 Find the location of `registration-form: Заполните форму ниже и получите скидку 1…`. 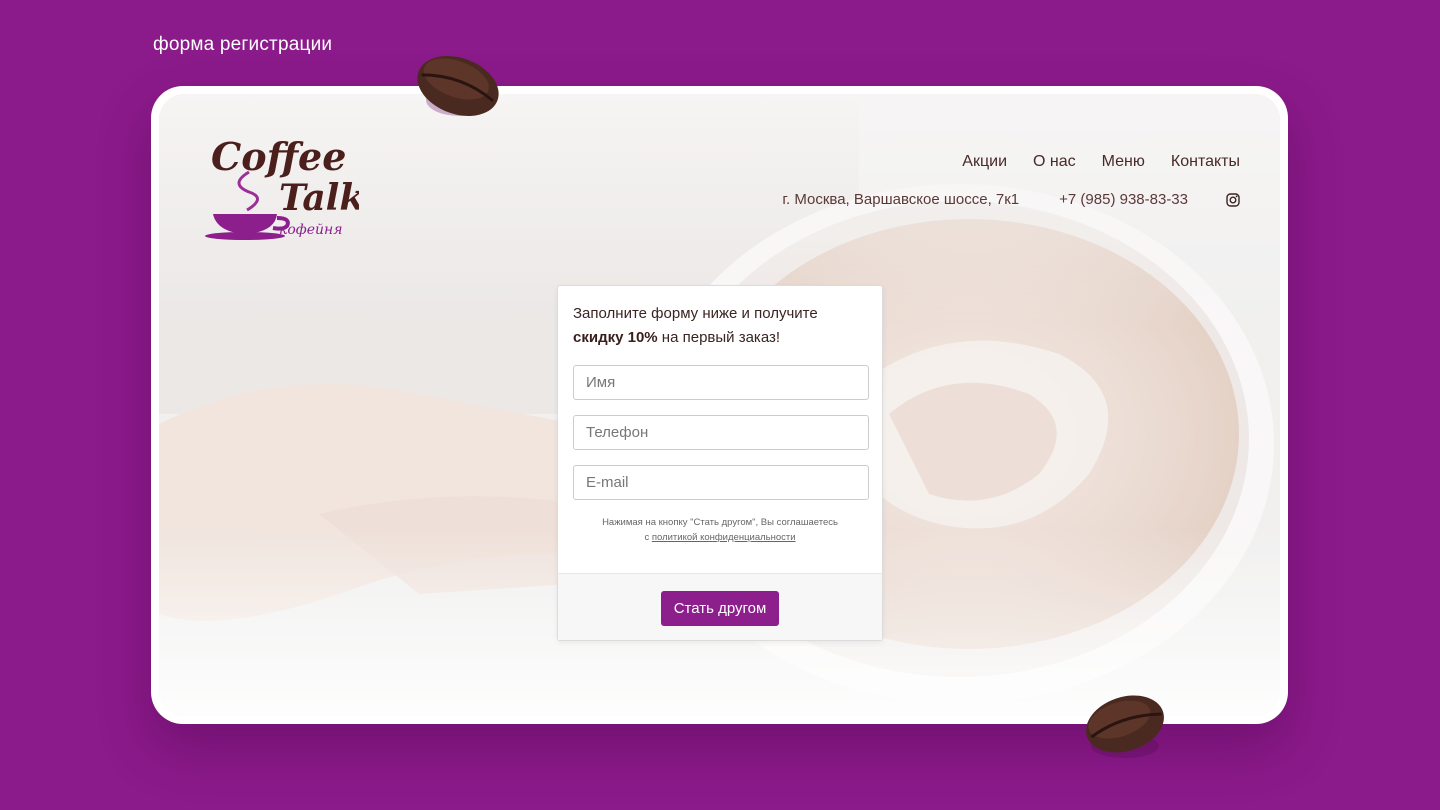

registration-form: Заполните форму ниже и получите скидку 1… is located at coordinates (720, 463).